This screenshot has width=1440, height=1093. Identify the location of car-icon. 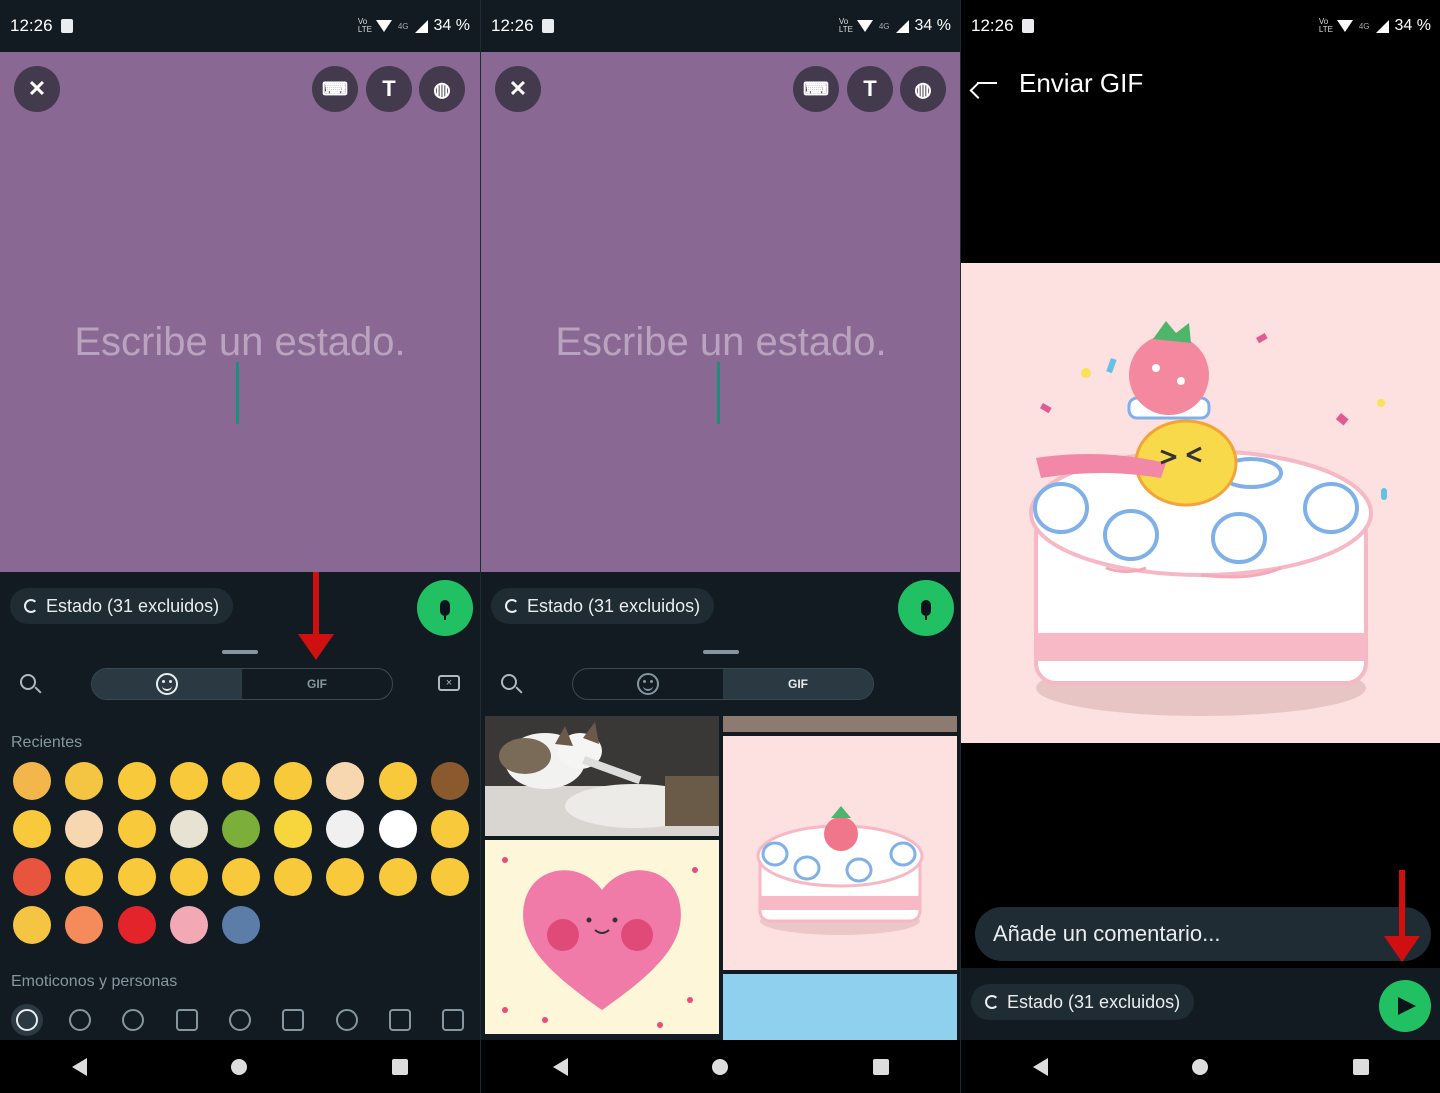
(293, 1020).